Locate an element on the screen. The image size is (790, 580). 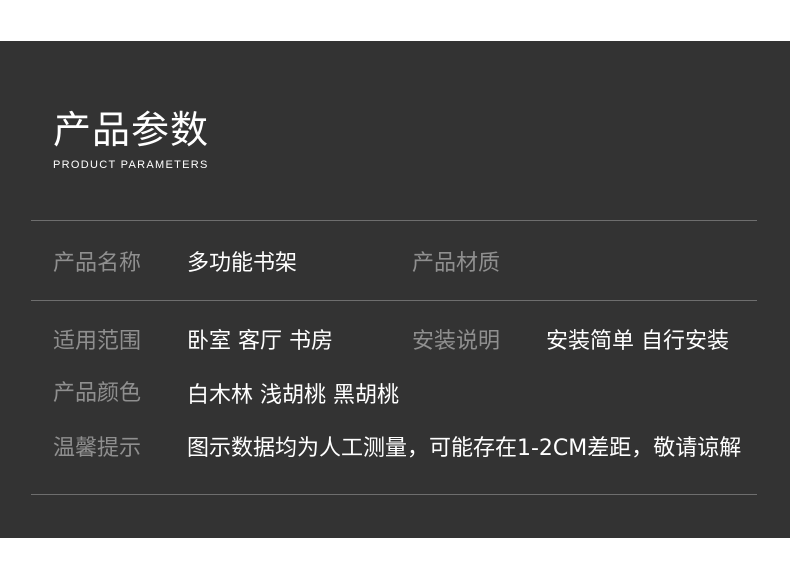
product-color-value: 白木林 浅胡桃 黑胡桃 is located at coordinates (293, 395).